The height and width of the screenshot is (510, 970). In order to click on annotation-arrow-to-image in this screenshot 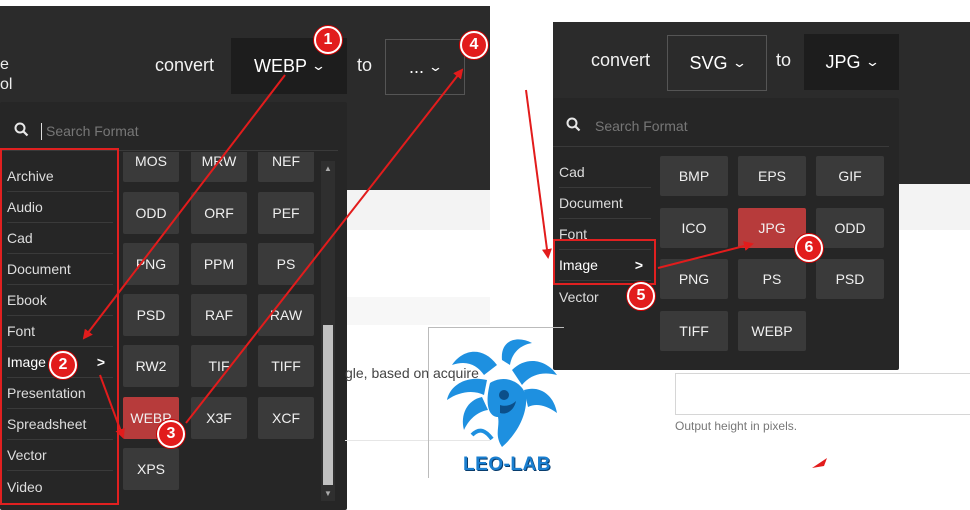, I will do `click(538, 174)`.